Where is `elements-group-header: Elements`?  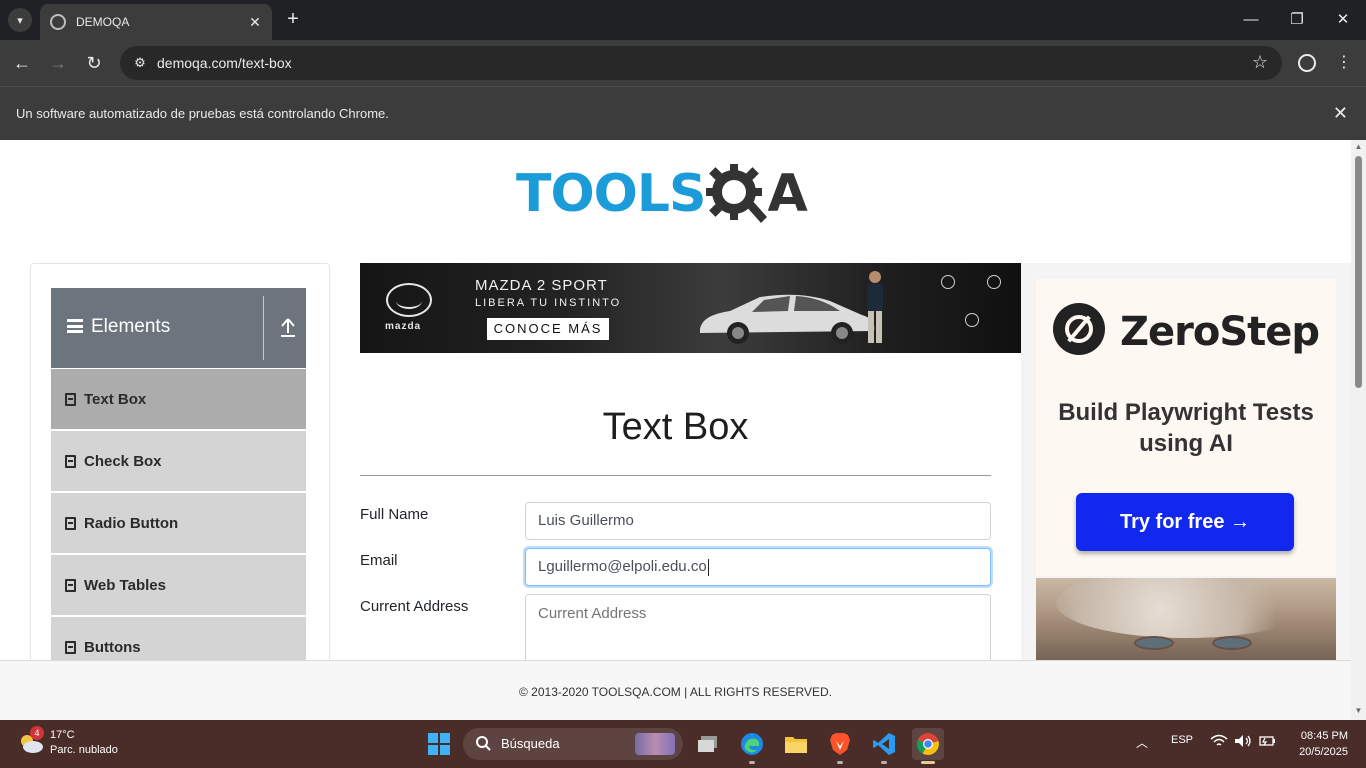 elements-group-header: Elements is located at coordinates (178, 328).